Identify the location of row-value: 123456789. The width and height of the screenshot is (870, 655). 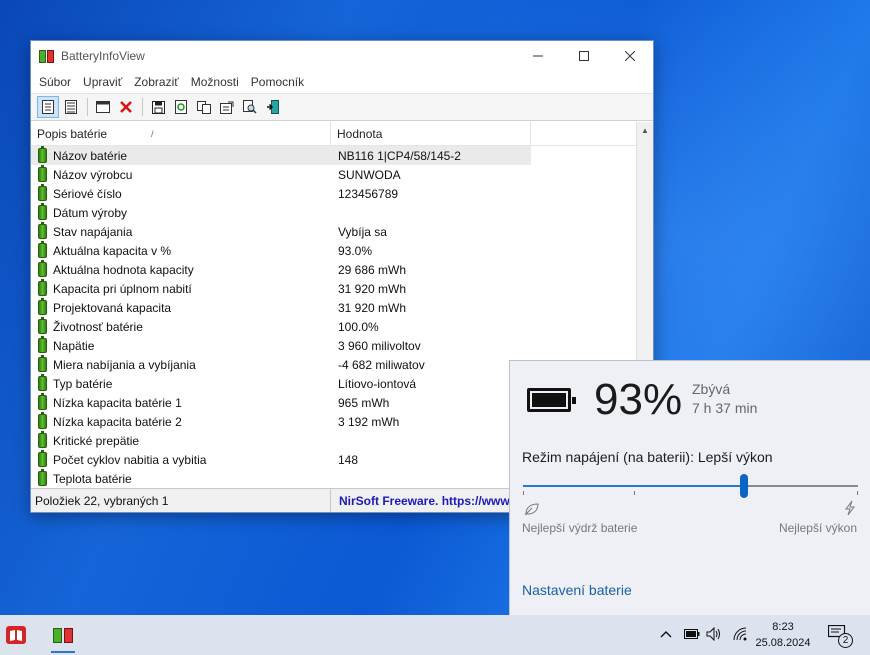
(368, 193).